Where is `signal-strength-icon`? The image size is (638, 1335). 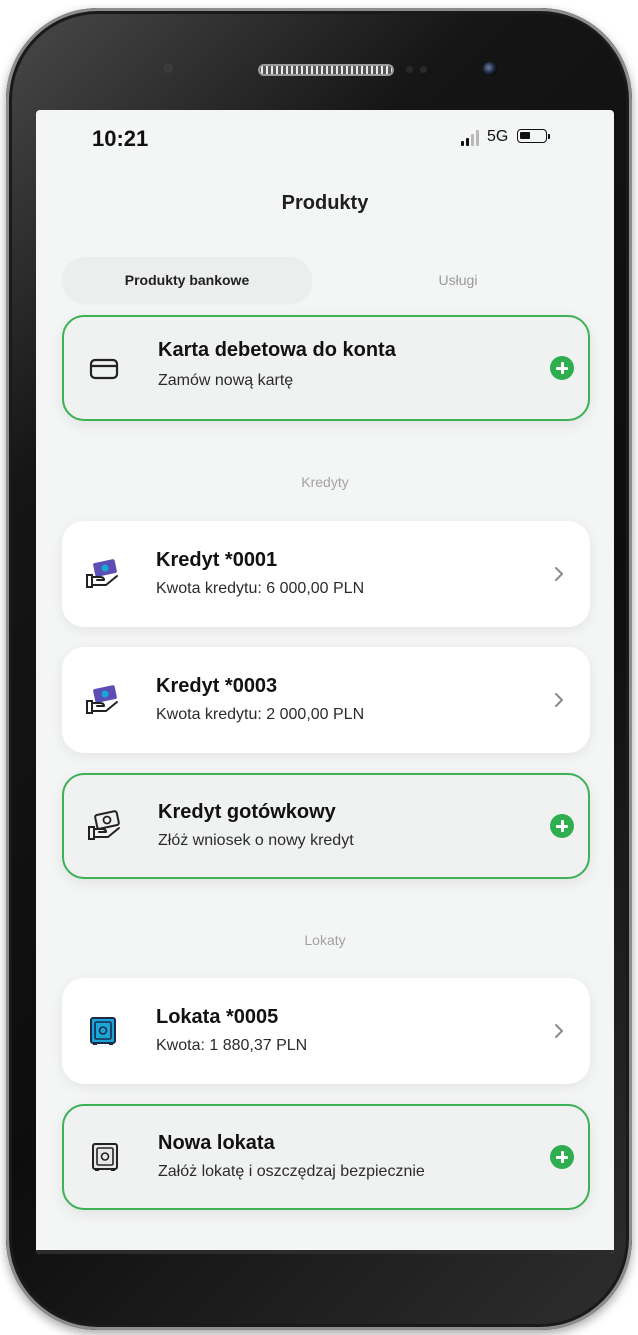 signal-strength-icon is located at coordinates (470, 138).